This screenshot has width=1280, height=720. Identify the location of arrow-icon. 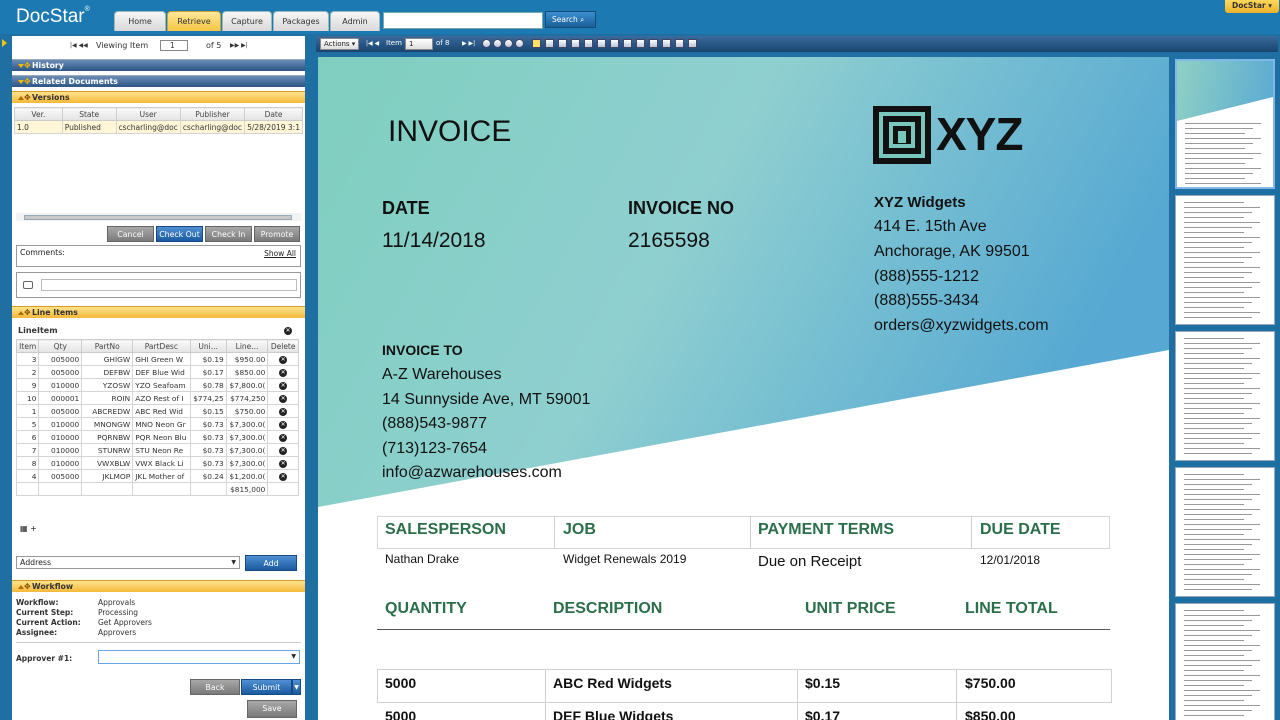
(653, 43).